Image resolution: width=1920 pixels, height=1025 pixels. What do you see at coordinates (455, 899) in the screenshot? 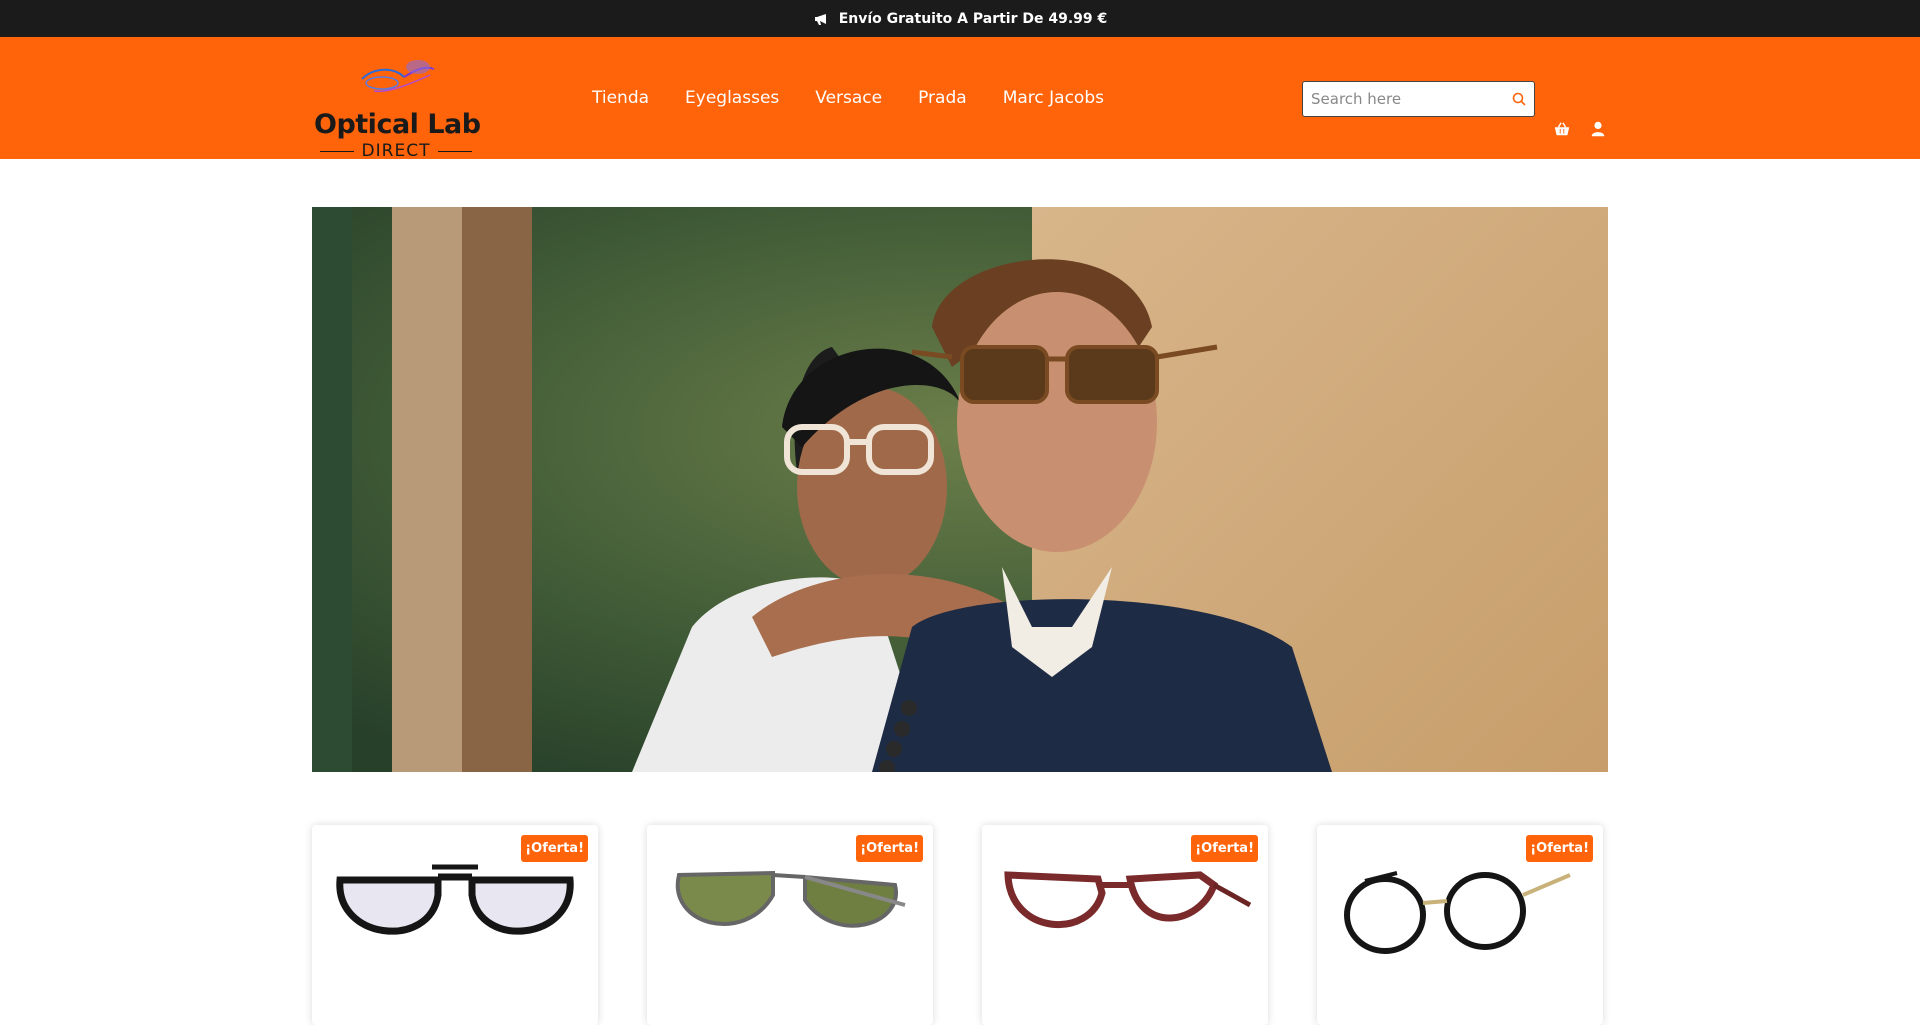
I see `product-image-aviator-black` at bounding box center [455, 899].